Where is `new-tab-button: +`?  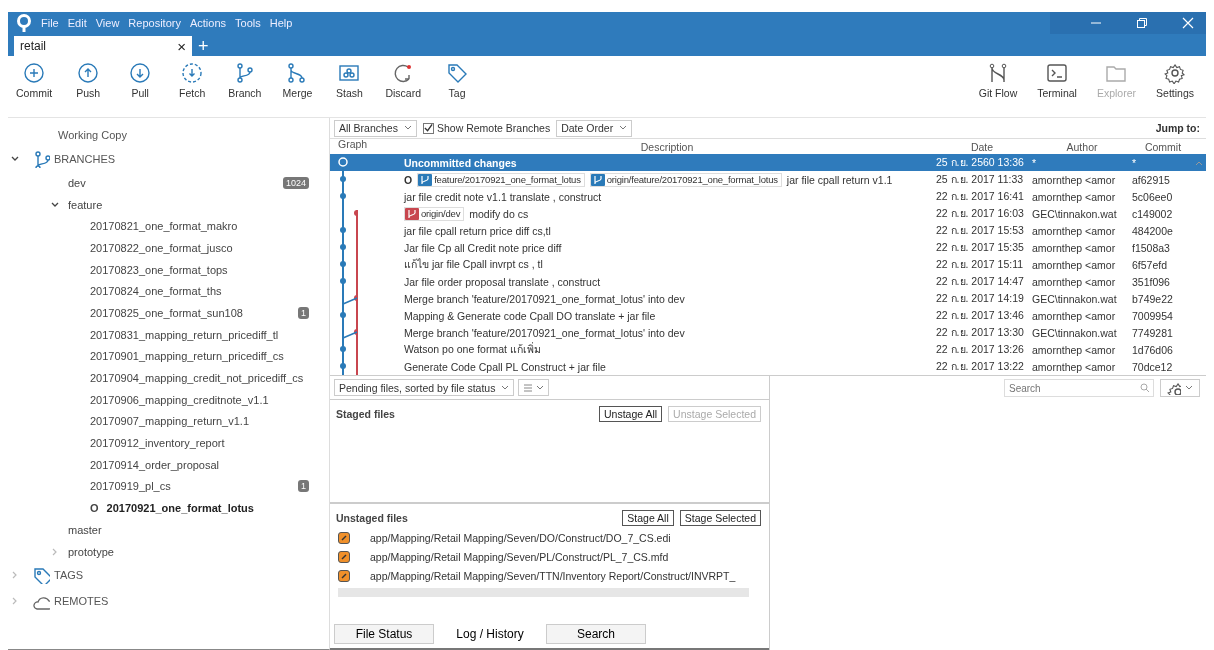 new-tab-button: + is located at coordinates (203, 46).